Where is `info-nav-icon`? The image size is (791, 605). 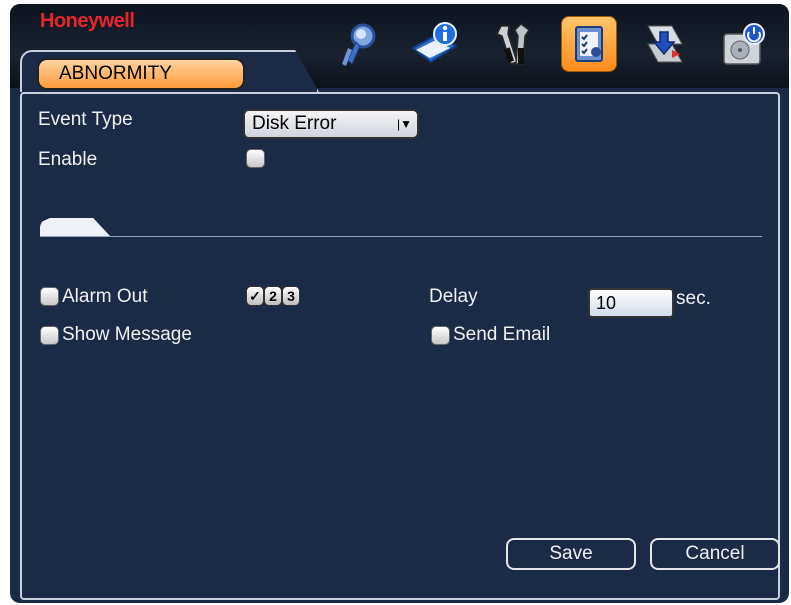
info-nav-icon is located at coordinates (435, 44).